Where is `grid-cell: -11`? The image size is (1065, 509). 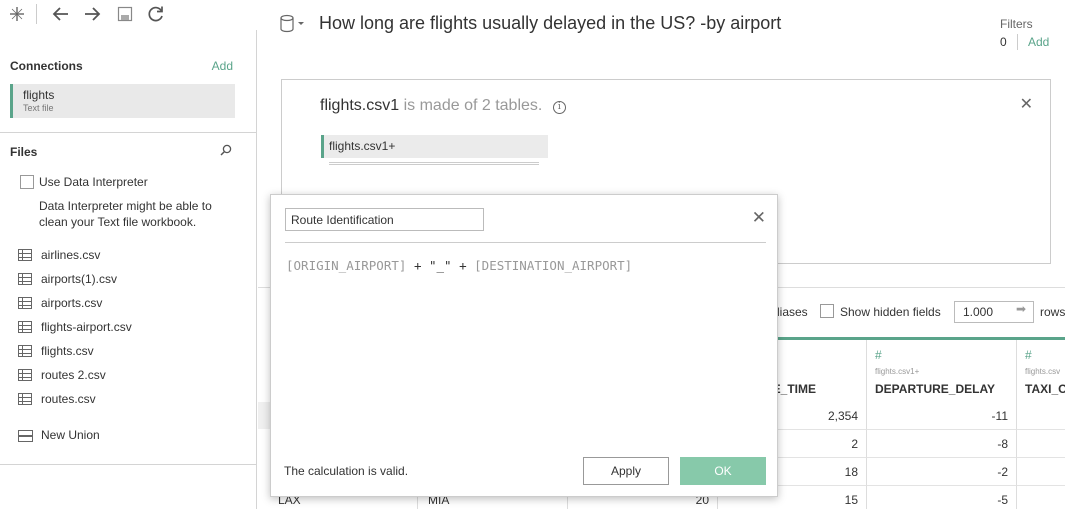 grid-cell: -11 is located at coordinates (942, 416).